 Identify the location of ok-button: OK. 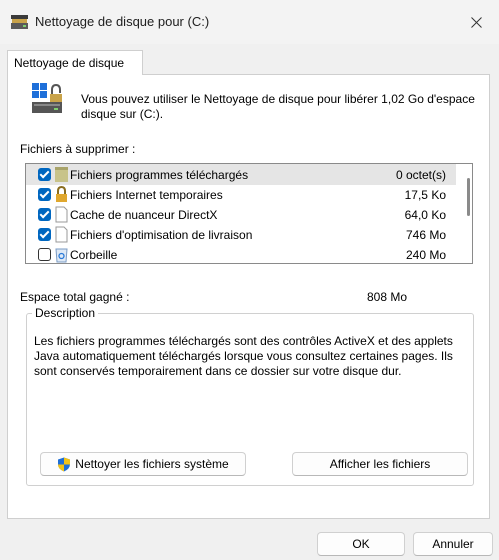
(361, 544).